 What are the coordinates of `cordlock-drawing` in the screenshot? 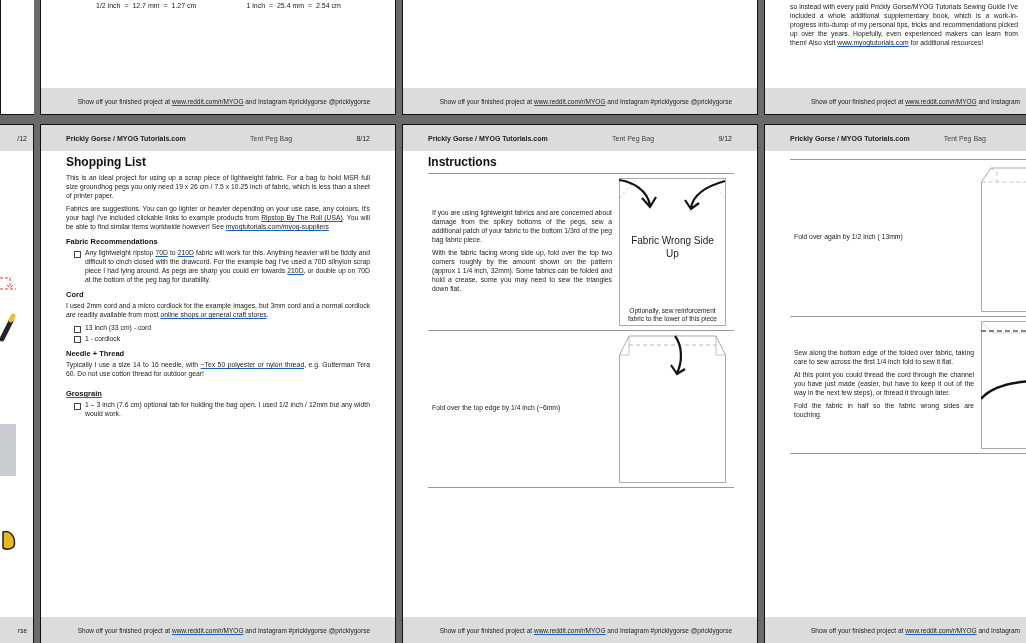 It's located at (9, 540).